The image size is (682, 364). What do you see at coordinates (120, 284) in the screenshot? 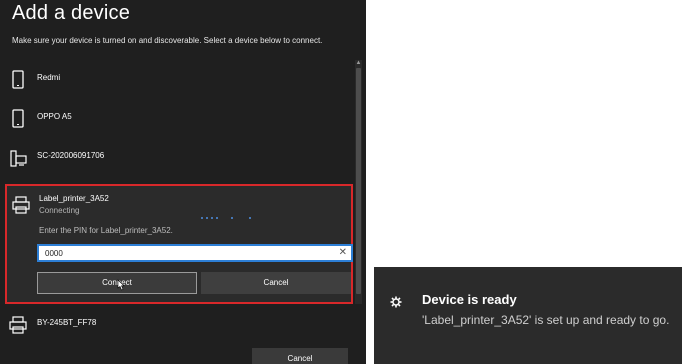
I see `mouse-cursor-icon` at bounding box center [120, 284].